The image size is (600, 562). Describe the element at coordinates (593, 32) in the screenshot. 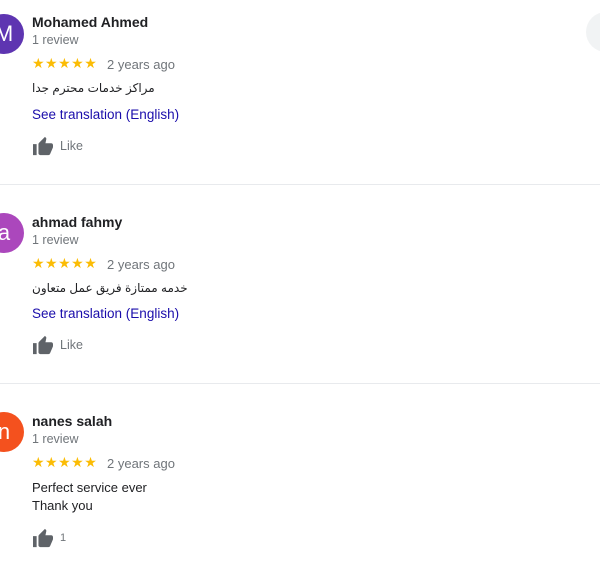

I see `more-options-button` at that location.